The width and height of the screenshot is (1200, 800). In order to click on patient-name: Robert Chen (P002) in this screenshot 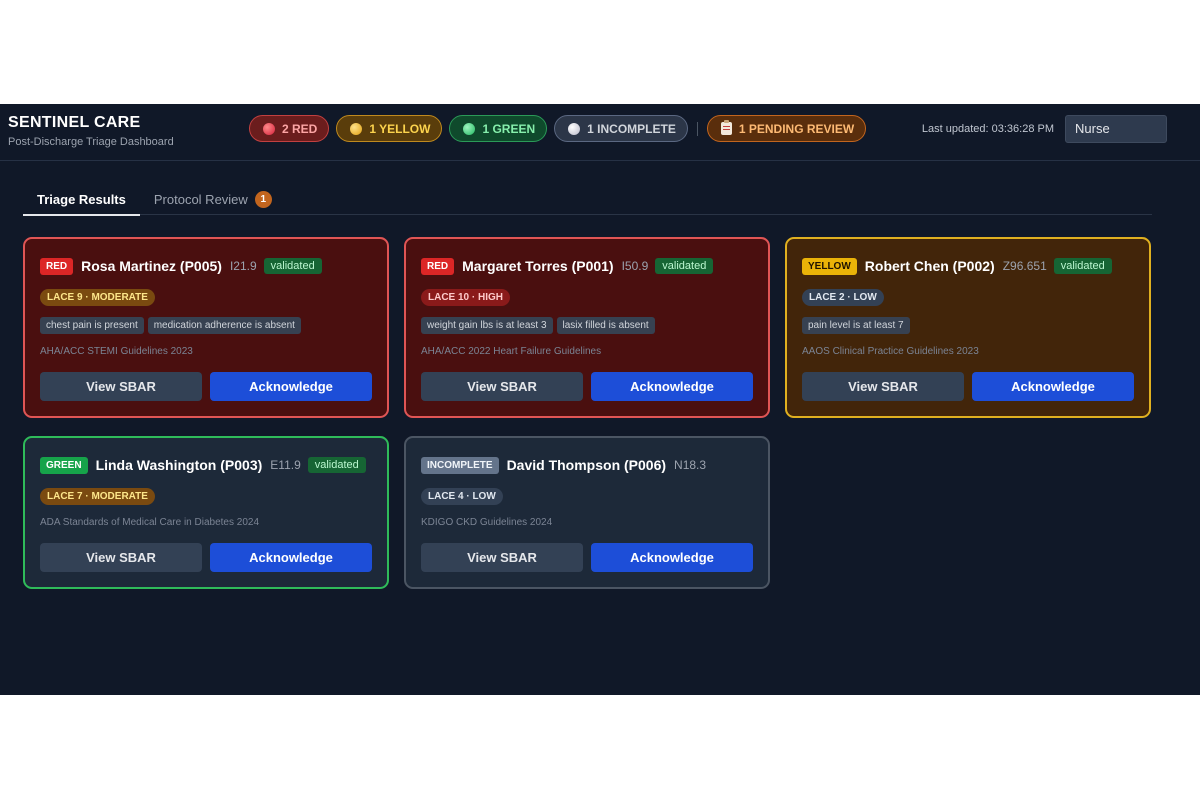, I will do `click(929, 266)`.